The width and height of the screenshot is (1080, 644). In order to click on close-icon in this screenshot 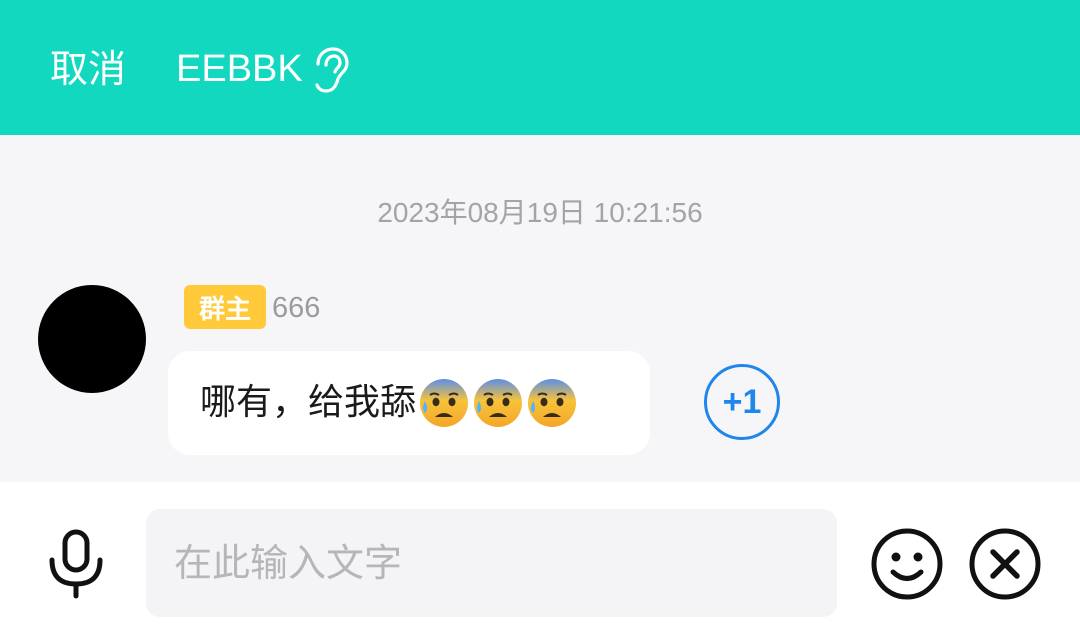, I will do `click(1005, 564)`.